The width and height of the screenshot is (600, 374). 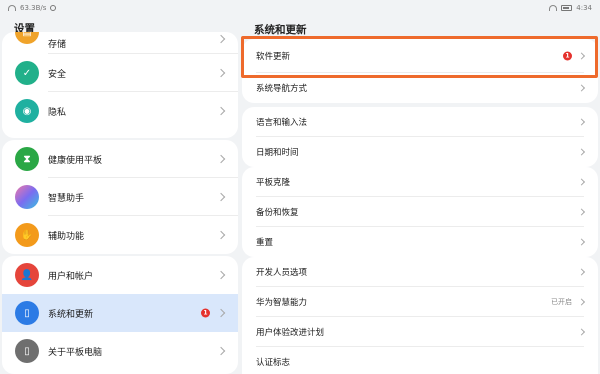 What do you see at coordinates (75, 352) in the screenshot?
I see `sidebar-item-label: 关于平板电脑` at bounding box center [75, 352].